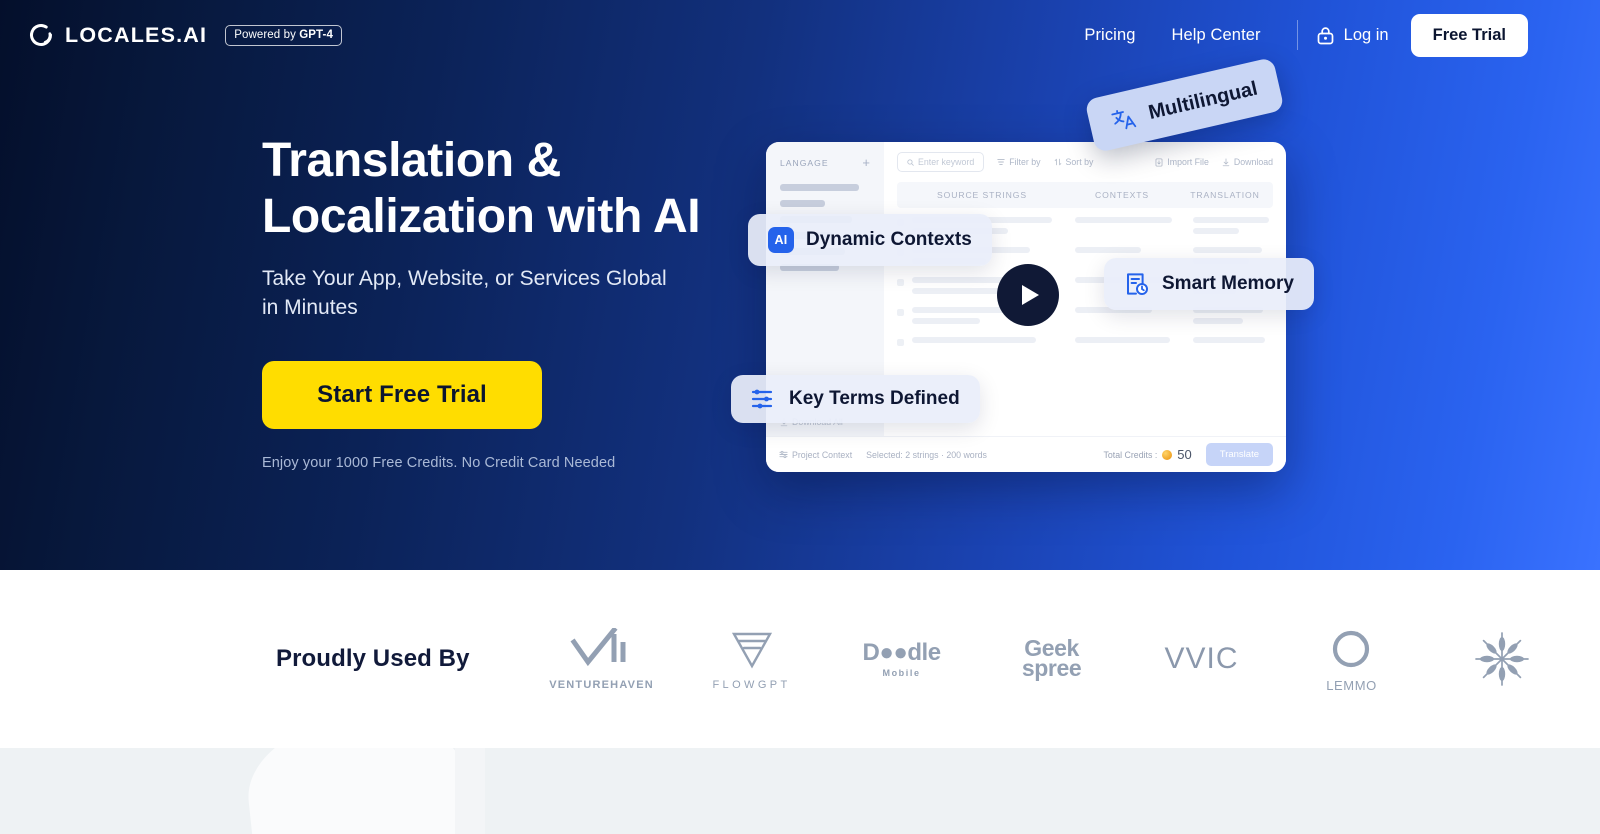 Image resolution: width=1600 pixels, height=834 pixels. I want to click on total-credits-label: Total Credits :, so click(1130, 454).